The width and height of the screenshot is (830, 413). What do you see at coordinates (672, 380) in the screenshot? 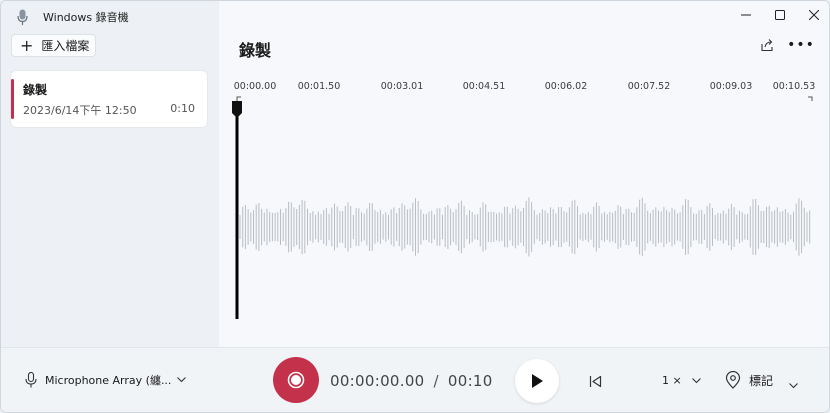
I see `playback-speed-value: 1 ×` at bounding box center [672, 380].